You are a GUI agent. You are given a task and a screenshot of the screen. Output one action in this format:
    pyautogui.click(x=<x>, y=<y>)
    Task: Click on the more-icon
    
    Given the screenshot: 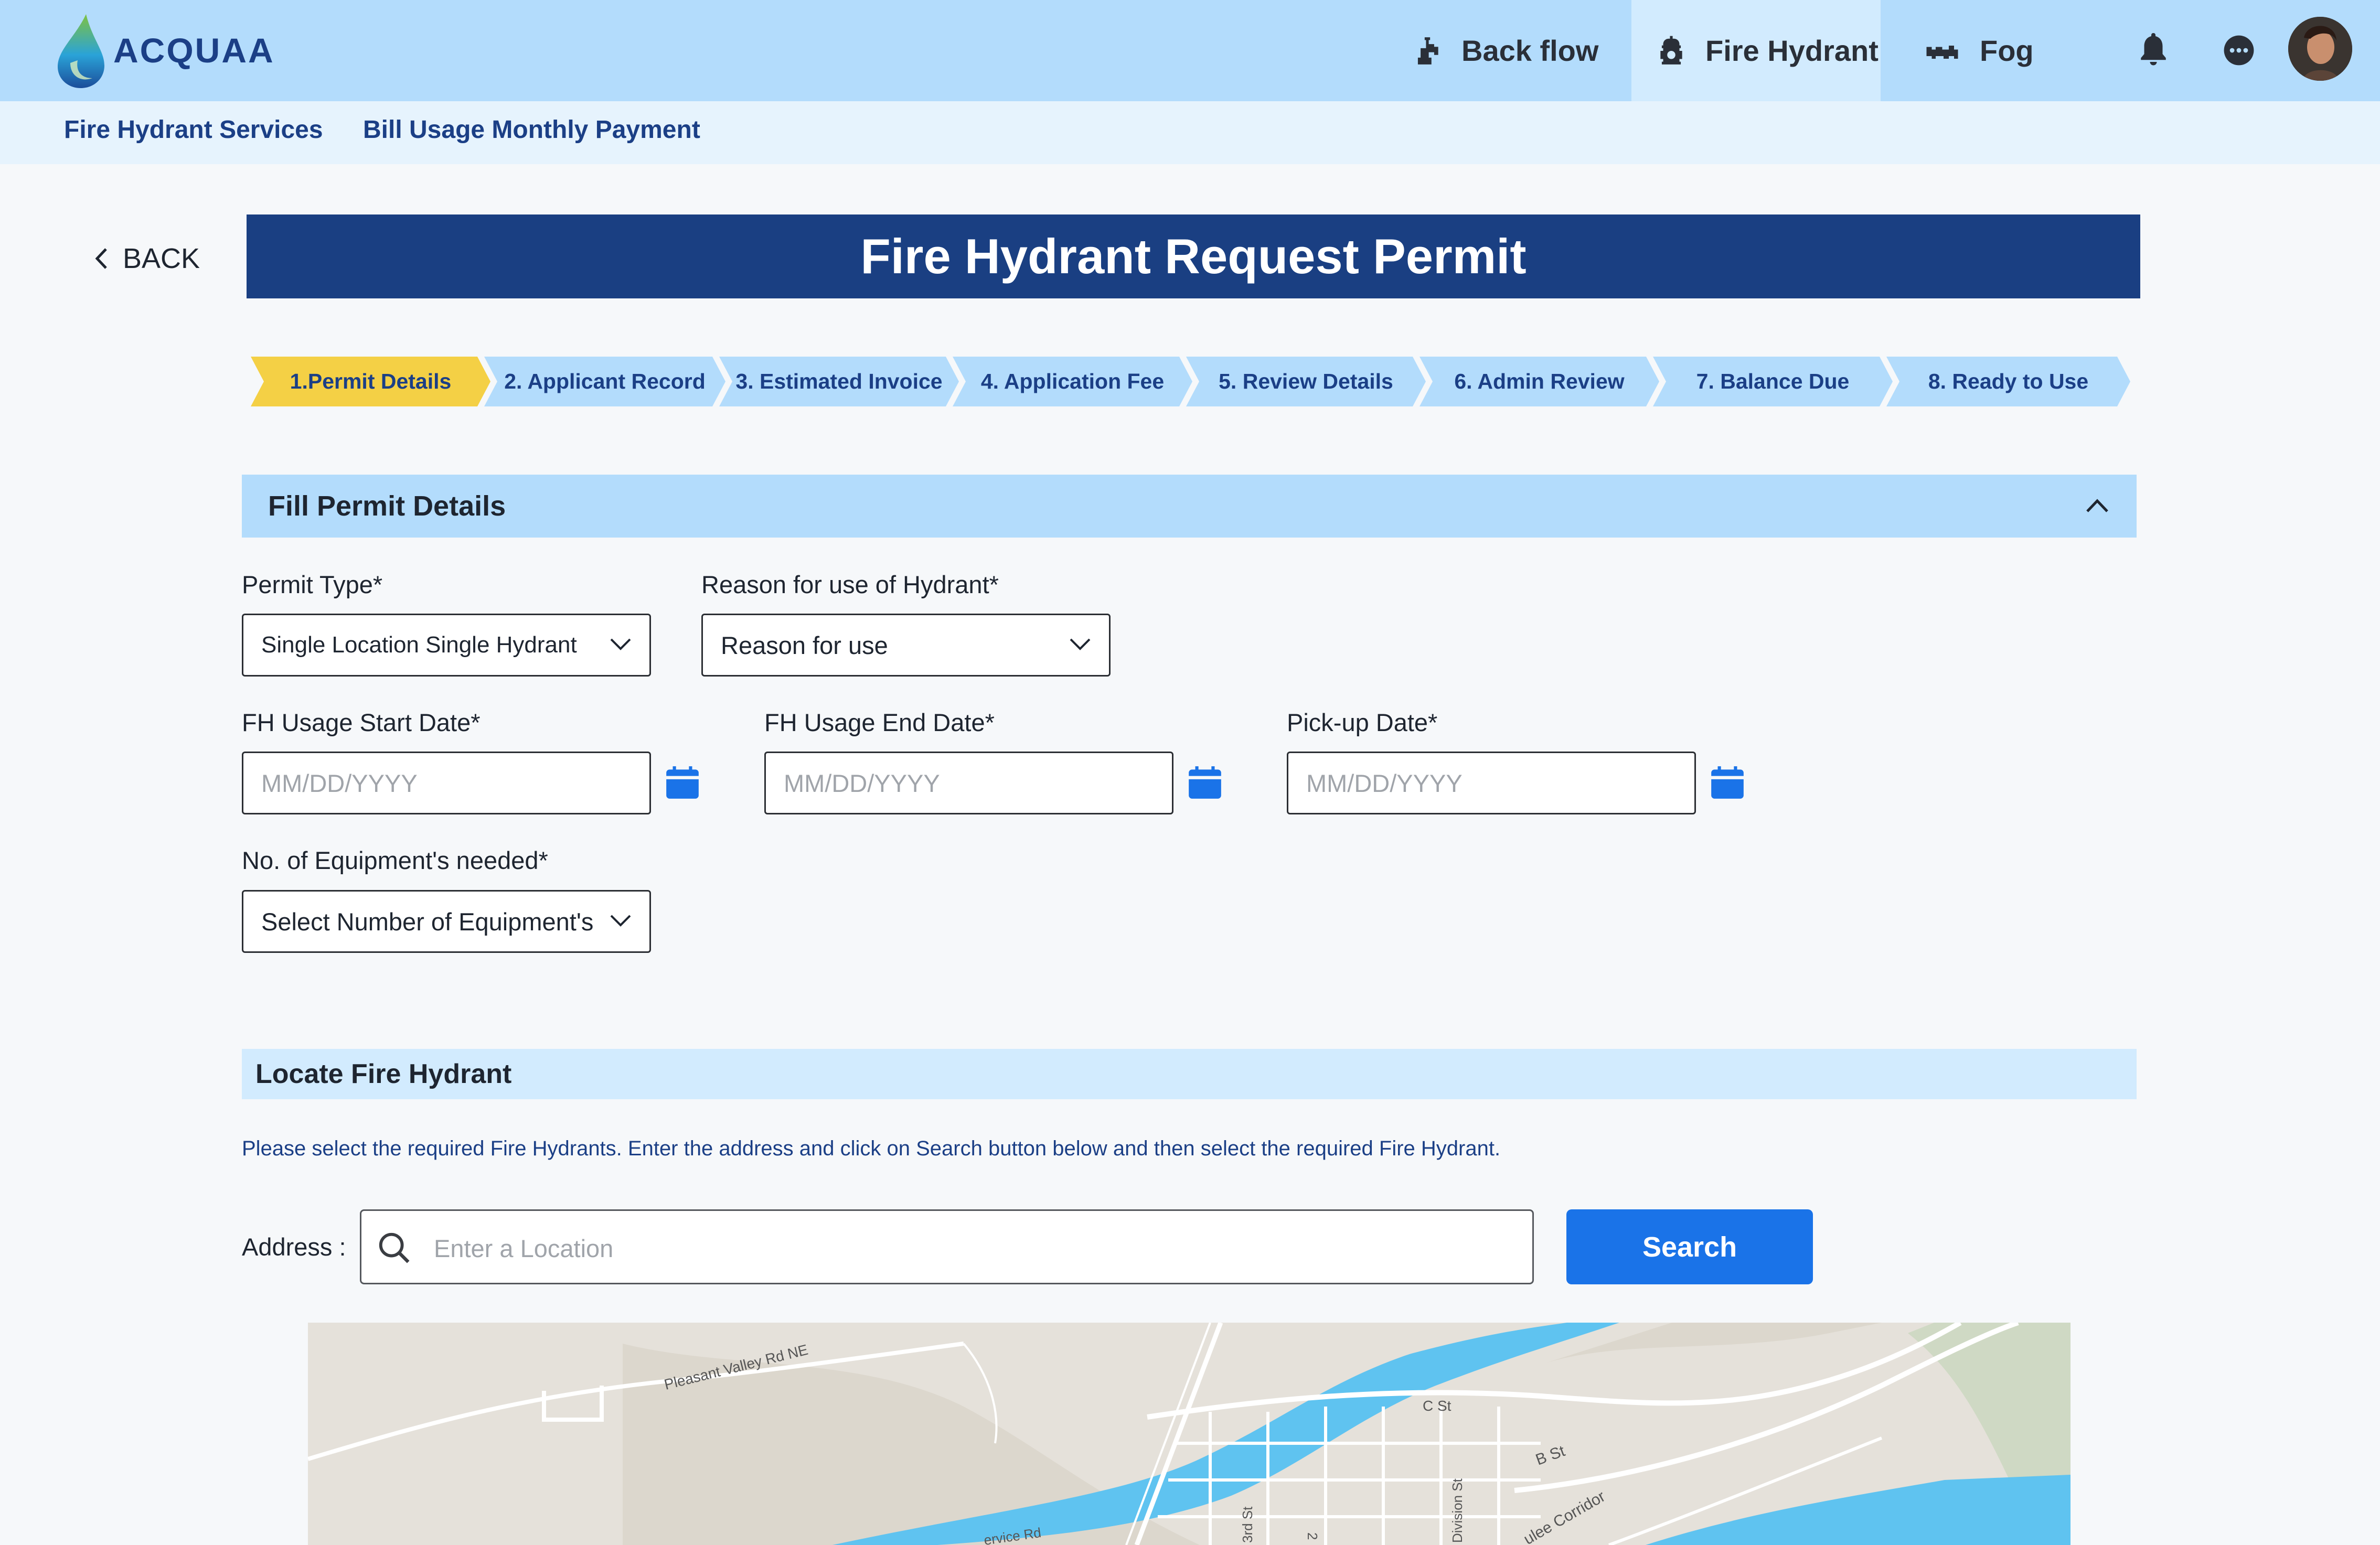 What is the action you would take?
    pyautogui.click(x=2239, y=50)
    